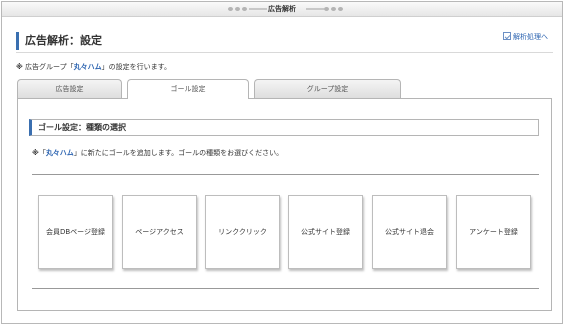  I want to click on arrow-box-icon, so click(507, 36).